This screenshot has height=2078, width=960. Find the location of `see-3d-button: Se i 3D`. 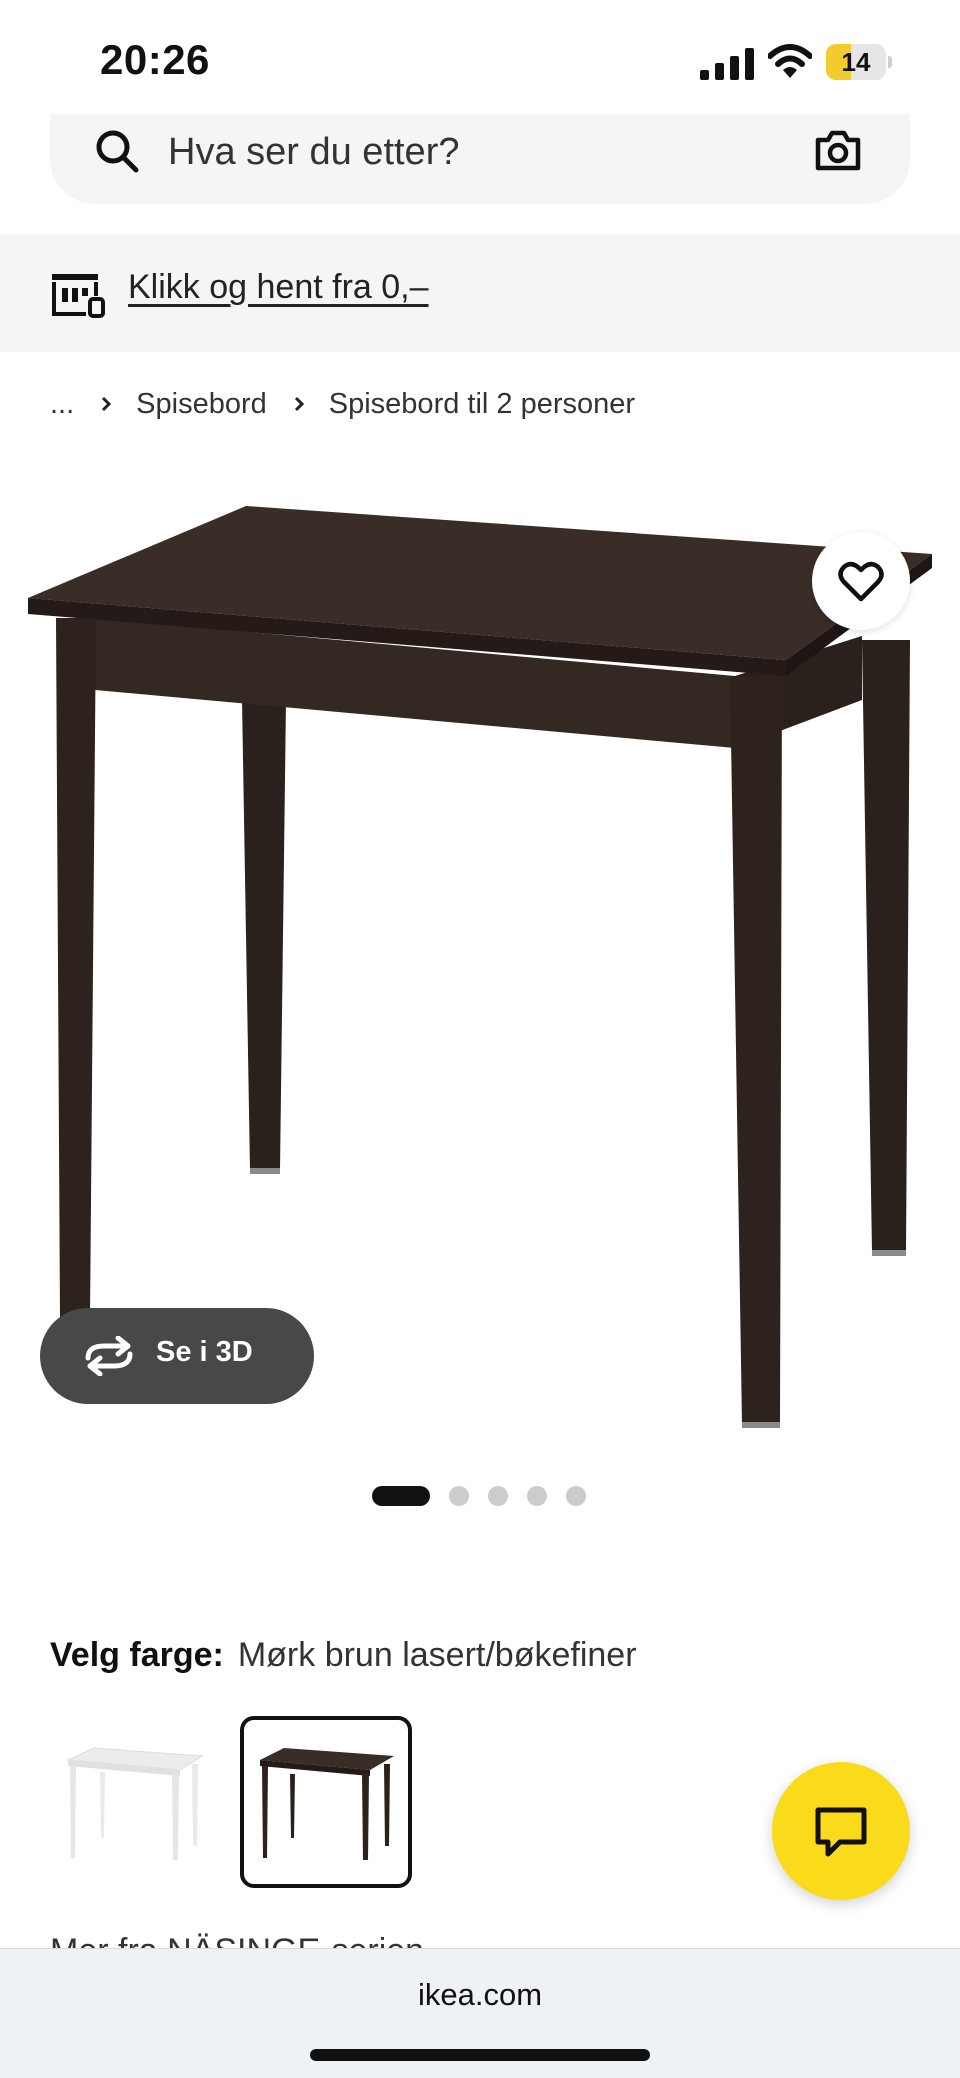

see-3d-button: Se i 3D is located at coordinates (177, 1356).